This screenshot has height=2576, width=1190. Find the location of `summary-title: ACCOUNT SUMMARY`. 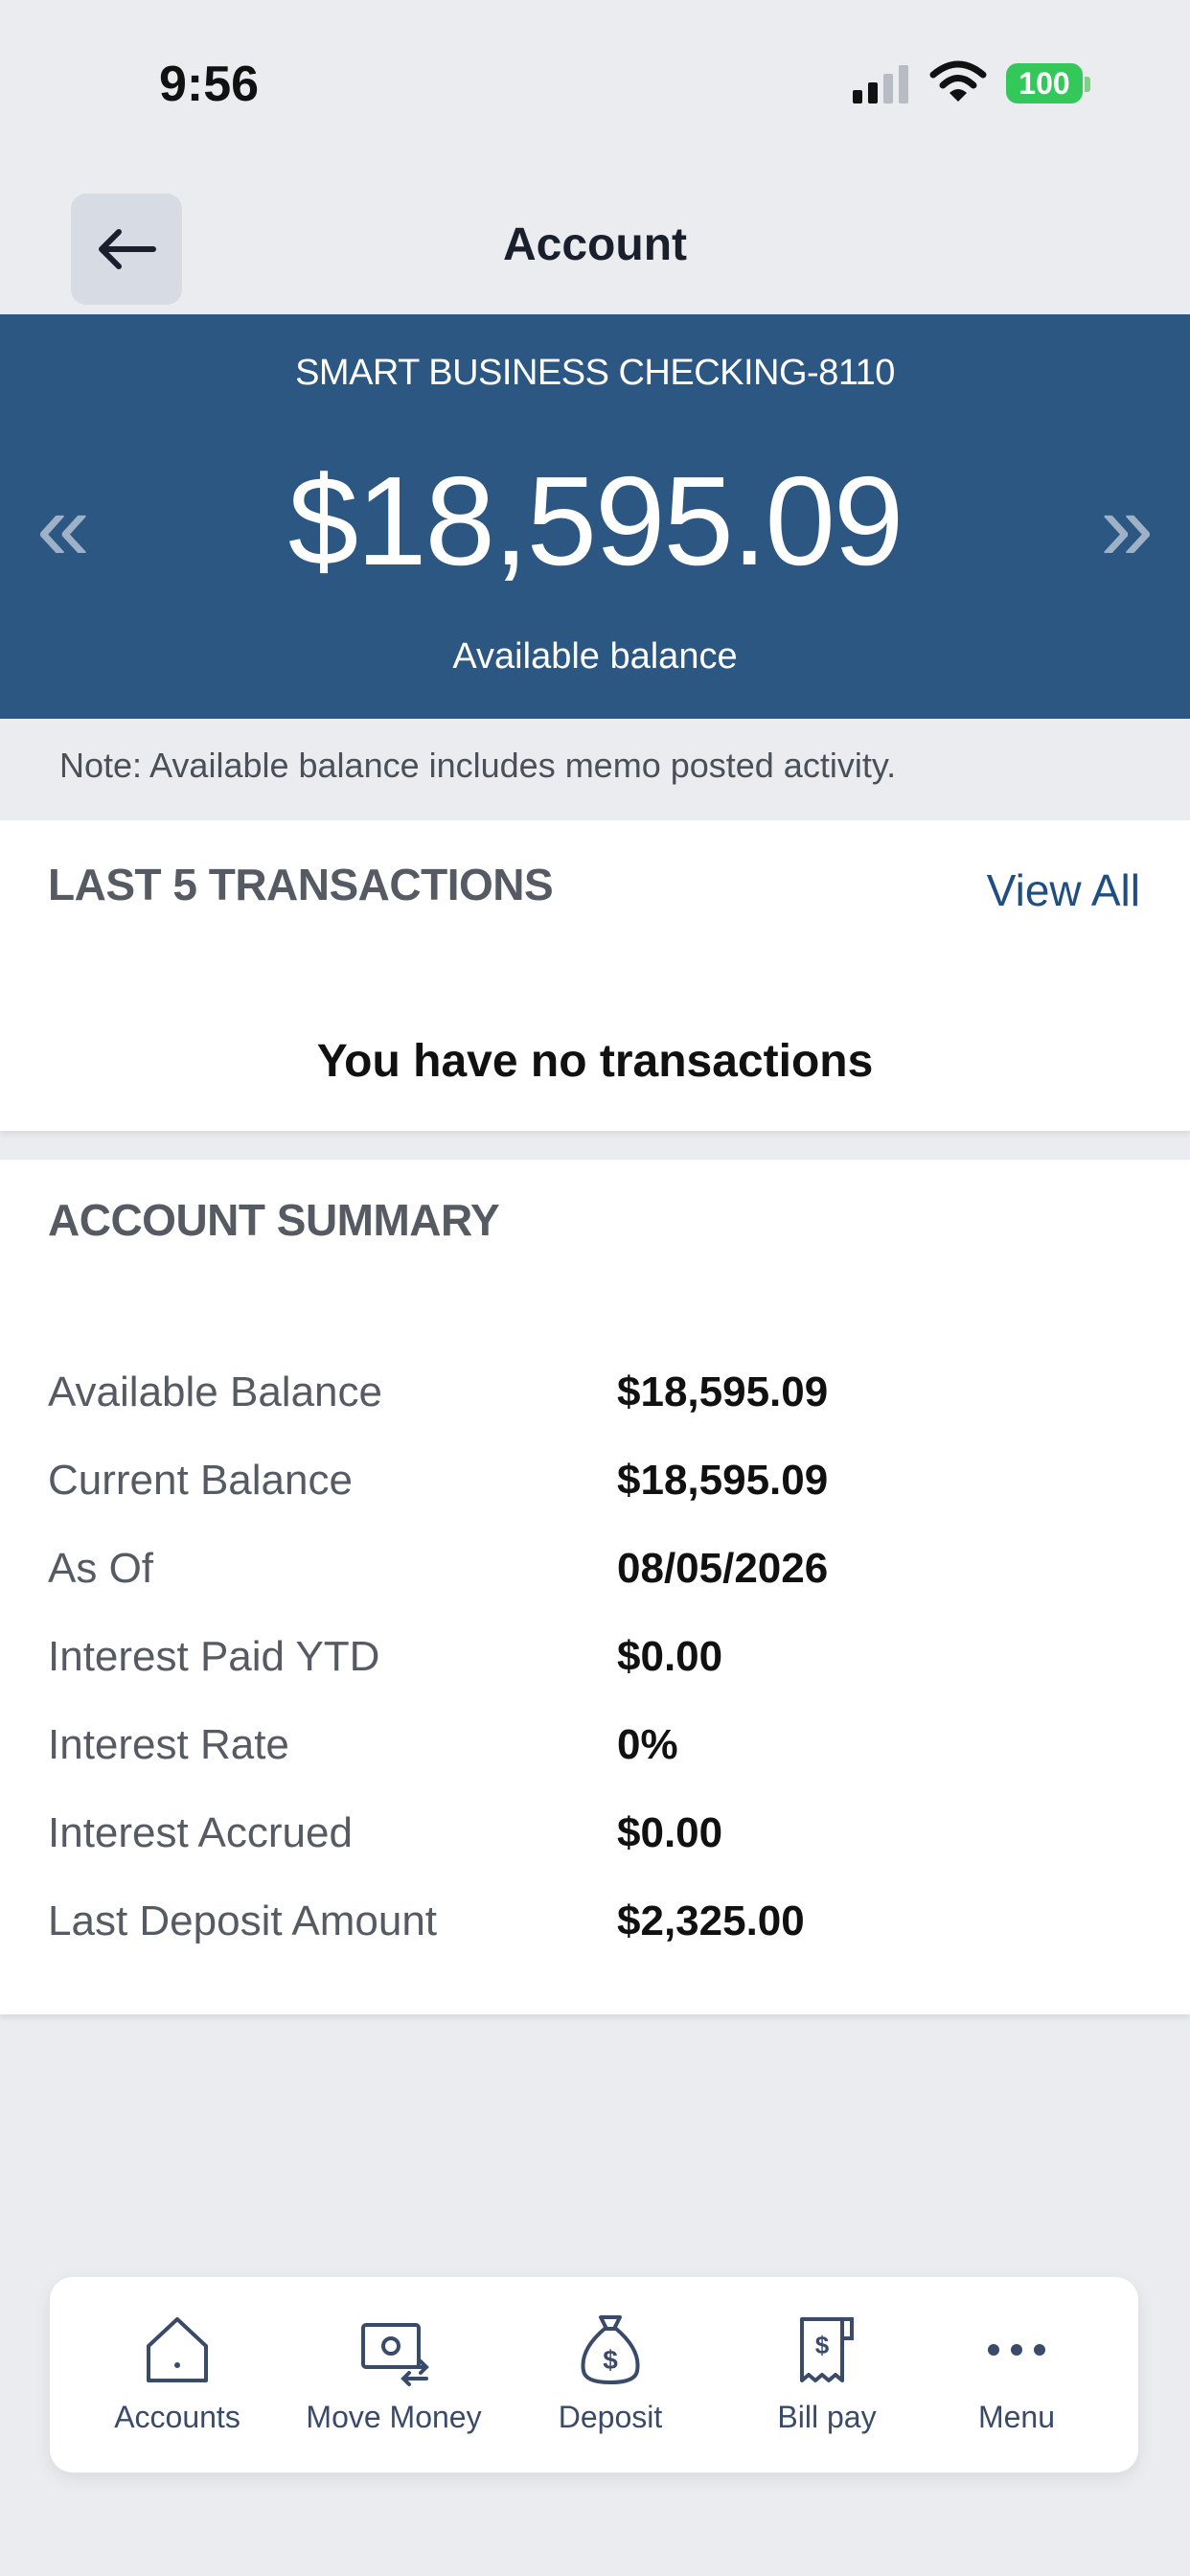

summary-title: ACCOUNT SUMMARY is located at coordinates (274, 1220).